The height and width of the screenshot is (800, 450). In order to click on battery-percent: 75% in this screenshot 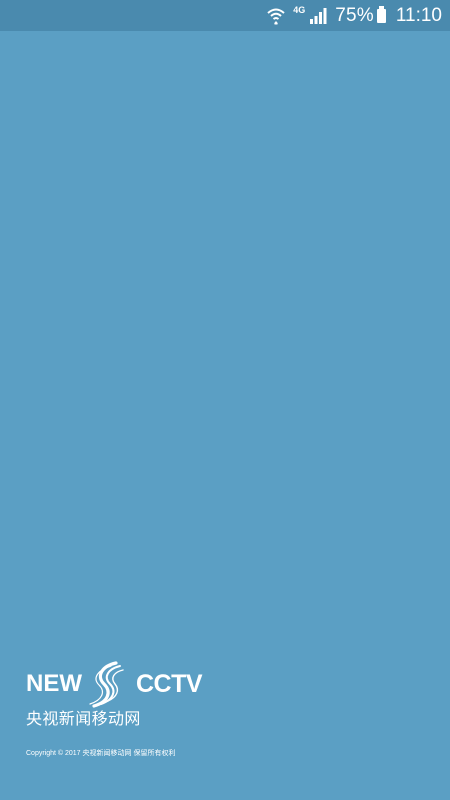, I will do `click(354, 15)`.